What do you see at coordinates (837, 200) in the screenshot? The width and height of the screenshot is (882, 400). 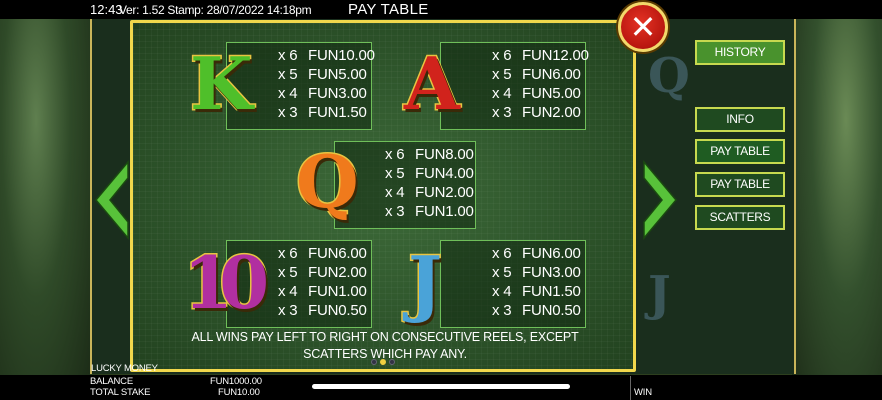 I see `scenery-right` at bounding box center [837, 200].